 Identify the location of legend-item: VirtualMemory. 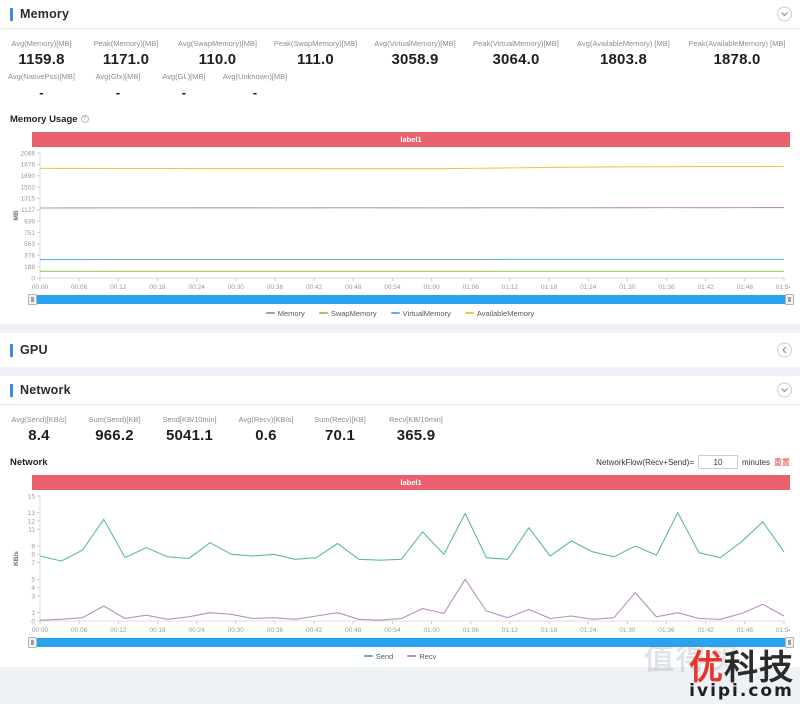
(420, 313).